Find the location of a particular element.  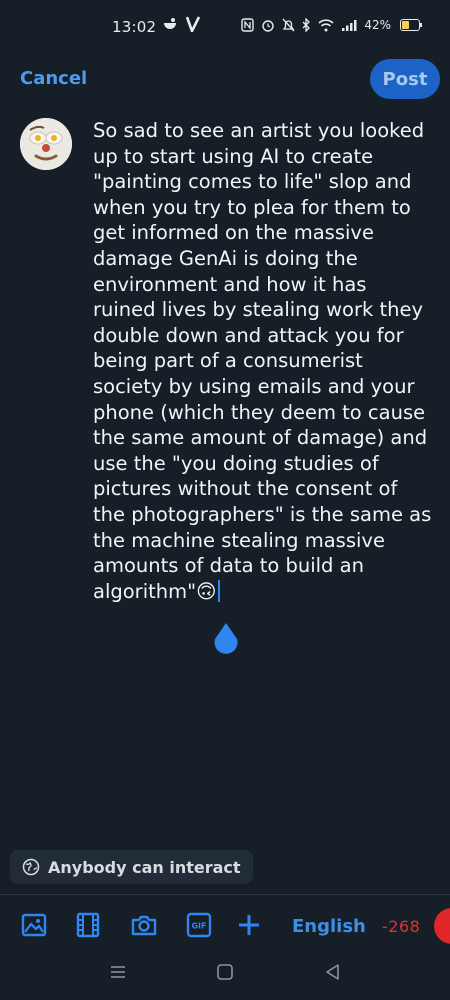

mute-icon is located at coordinates (288, 25).